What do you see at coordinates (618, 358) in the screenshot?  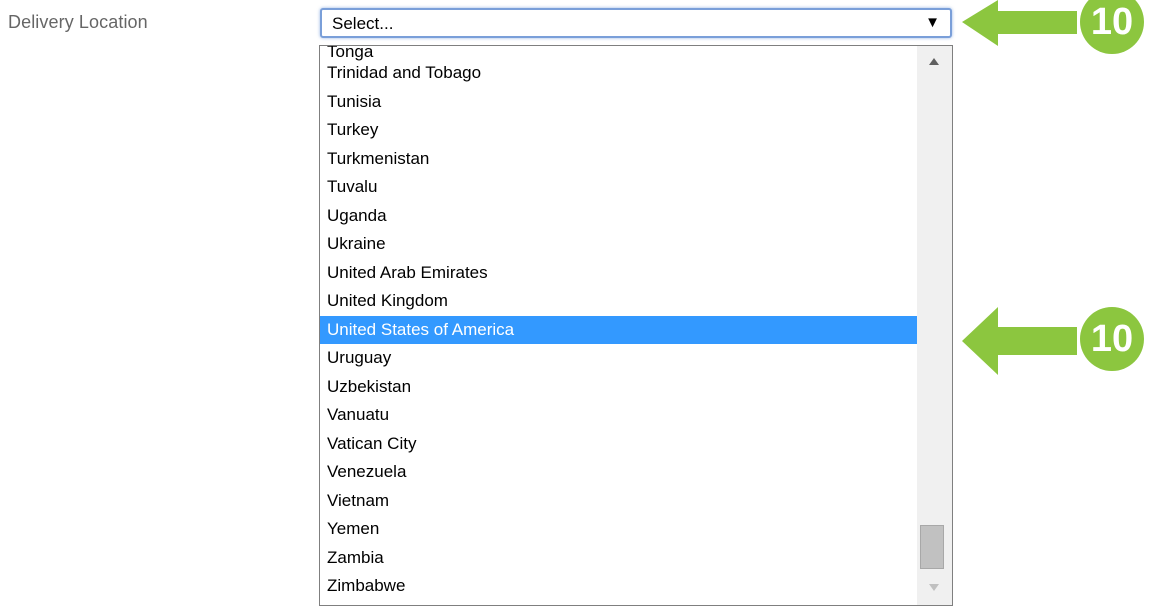 I see `option-uruguay: Uruguay` at bounding box center [618, 358].